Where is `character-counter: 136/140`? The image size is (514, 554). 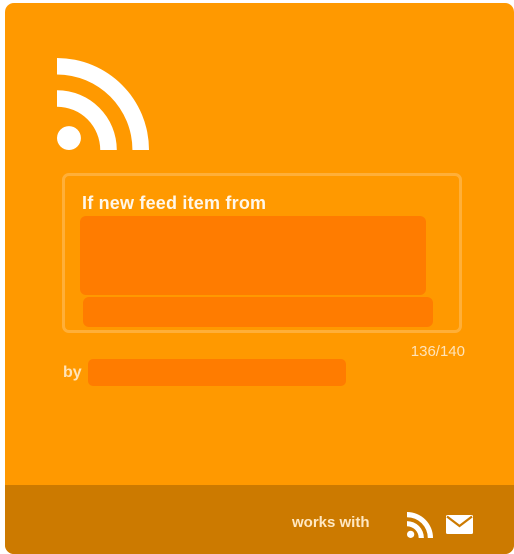 character-counter: 136/140 is located at coordinates (437, 351).